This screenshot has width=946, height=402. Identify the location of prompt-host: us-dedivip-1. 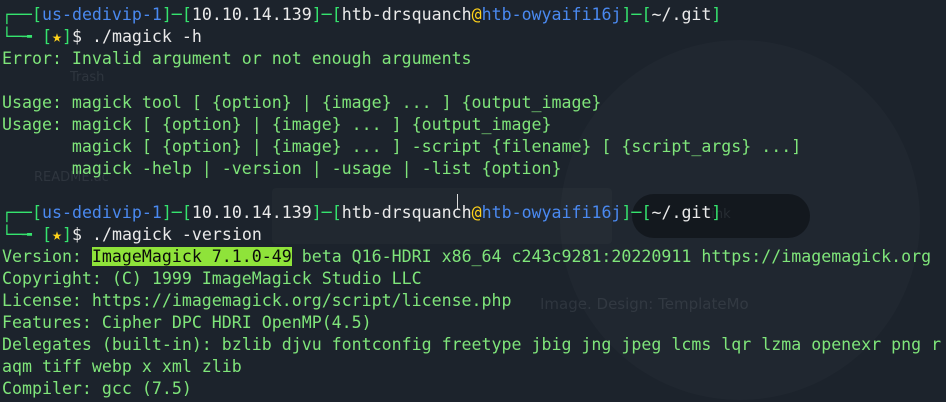
(101, 14).